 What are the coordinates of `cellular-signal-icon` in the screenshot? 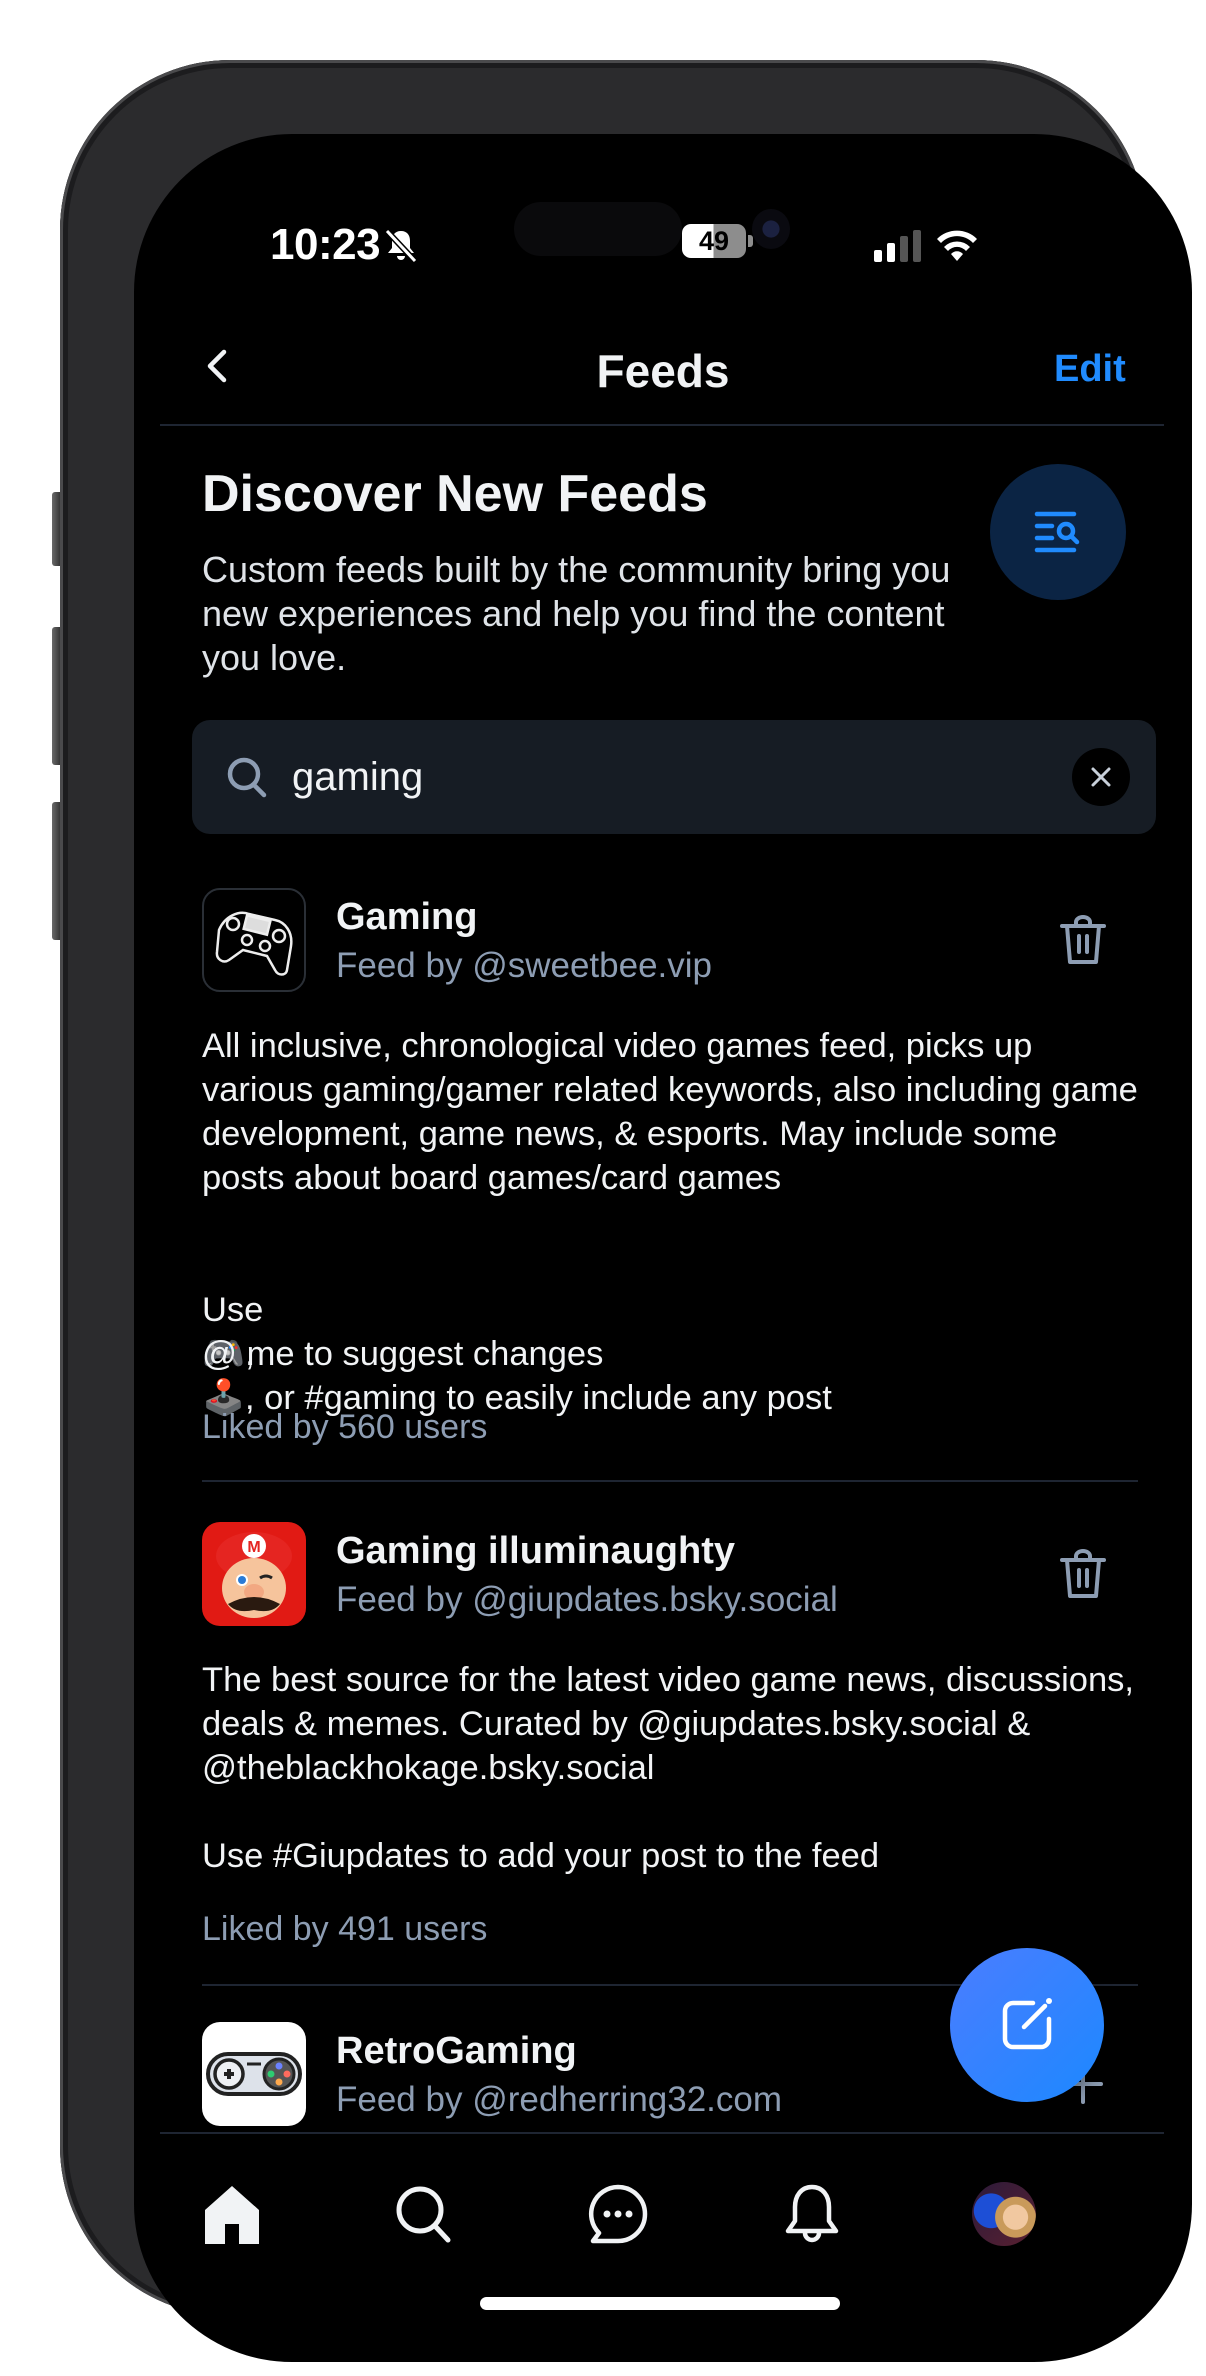 It's located at (899, 246).